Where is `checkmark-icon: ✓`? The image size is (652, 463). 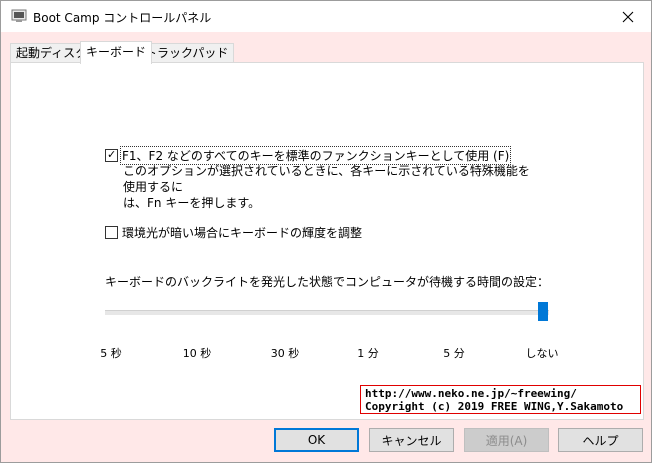 checkmark-icon: ✓ is located at coordinates (112, 154).